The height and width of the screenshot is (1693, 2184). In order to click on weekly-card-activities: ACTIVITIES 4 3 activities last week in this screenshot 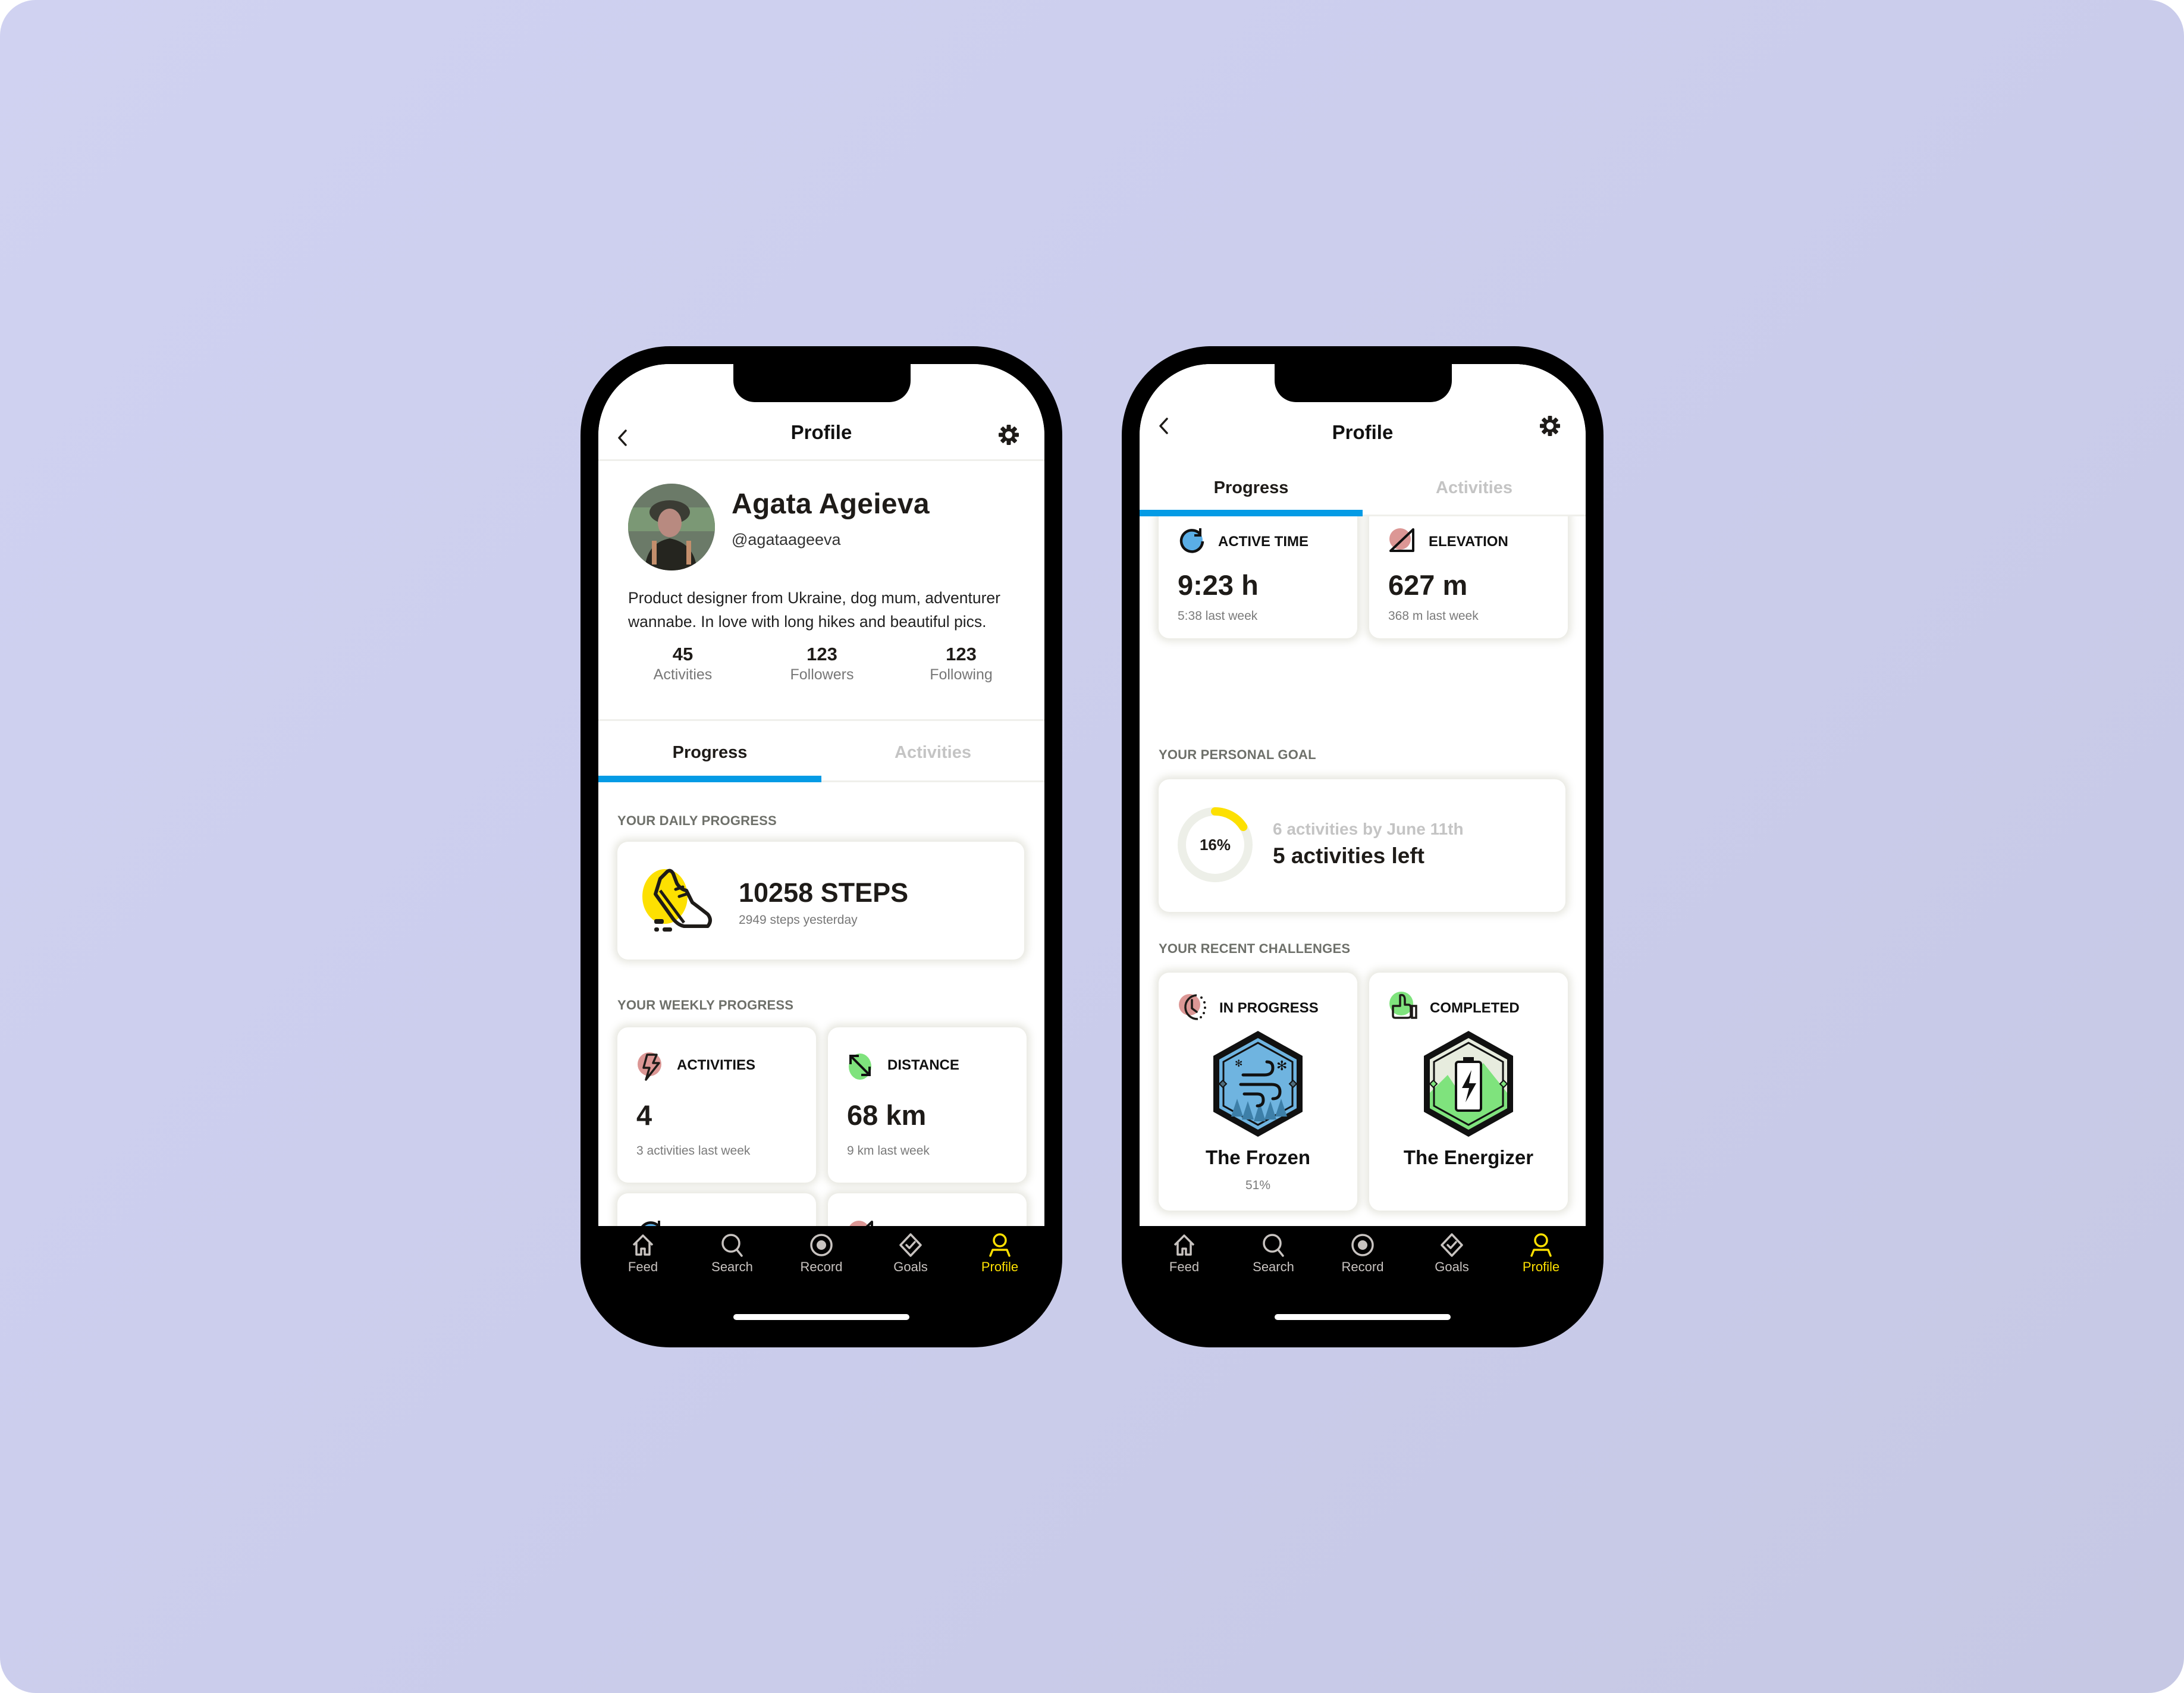, I will do `click(716, 1105)`.